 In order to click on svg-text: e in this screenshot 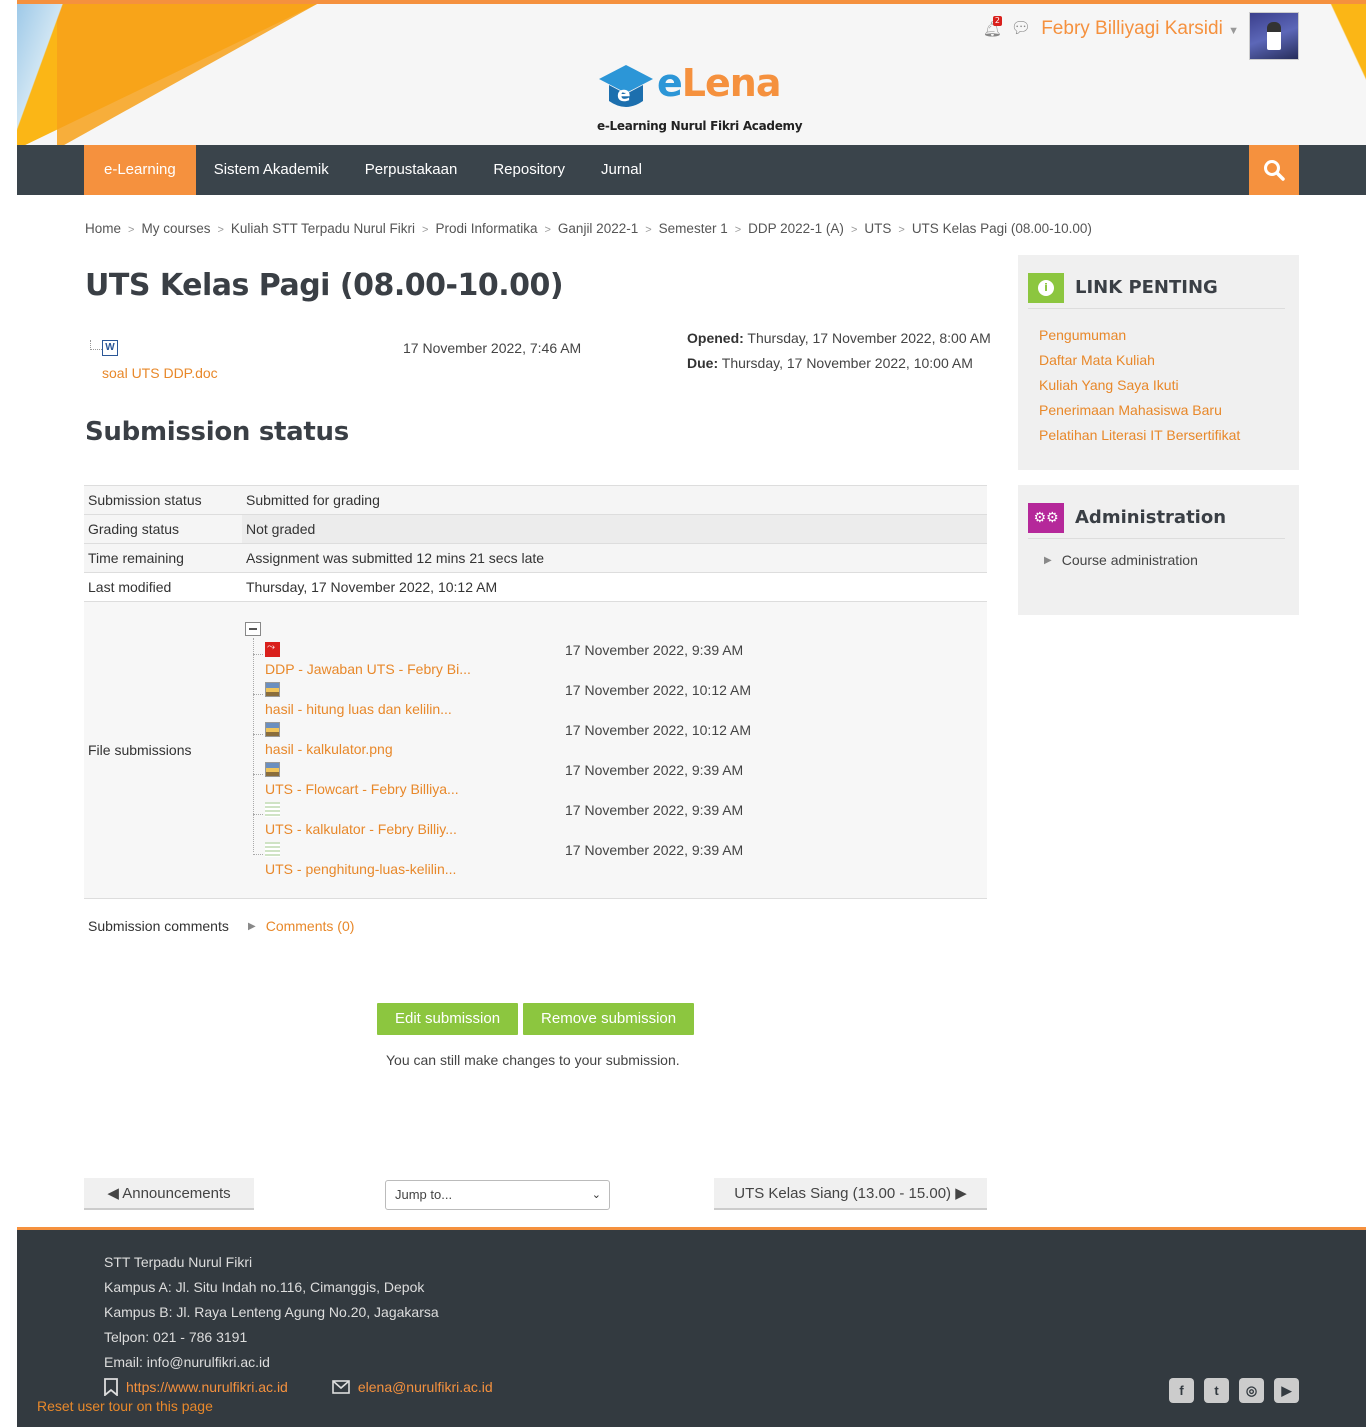, I will do `click(624, 94)`.